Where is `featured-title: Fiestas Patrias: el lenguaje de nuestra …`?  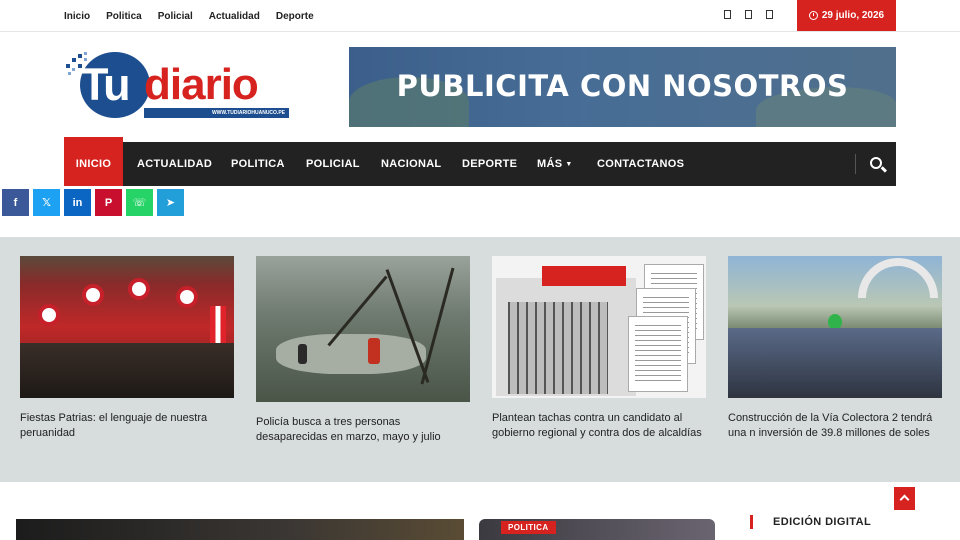 featured-title: Fiestas Patrias: el lenguaje de nuestra … is located at coordinates (127, 426).